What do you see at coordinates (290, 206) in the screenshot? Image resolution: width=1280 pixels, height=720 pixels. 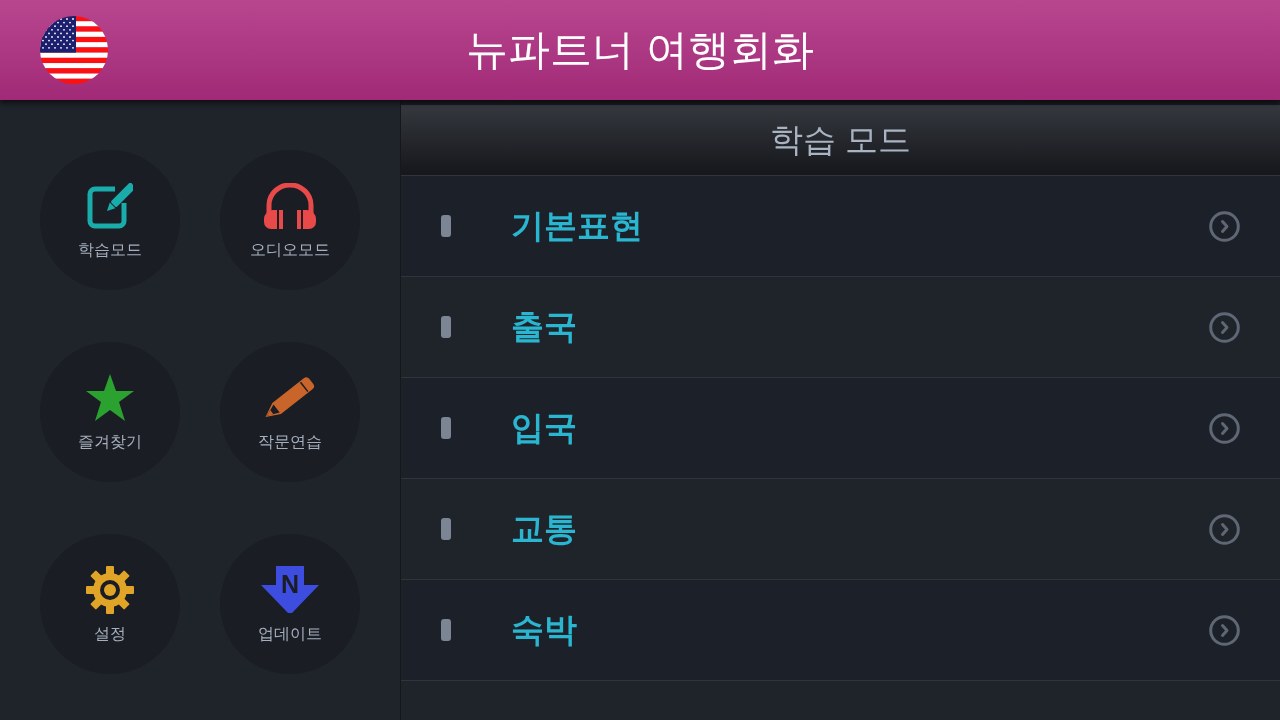 I see `headphones-icon` at bounding box center [290, 206].